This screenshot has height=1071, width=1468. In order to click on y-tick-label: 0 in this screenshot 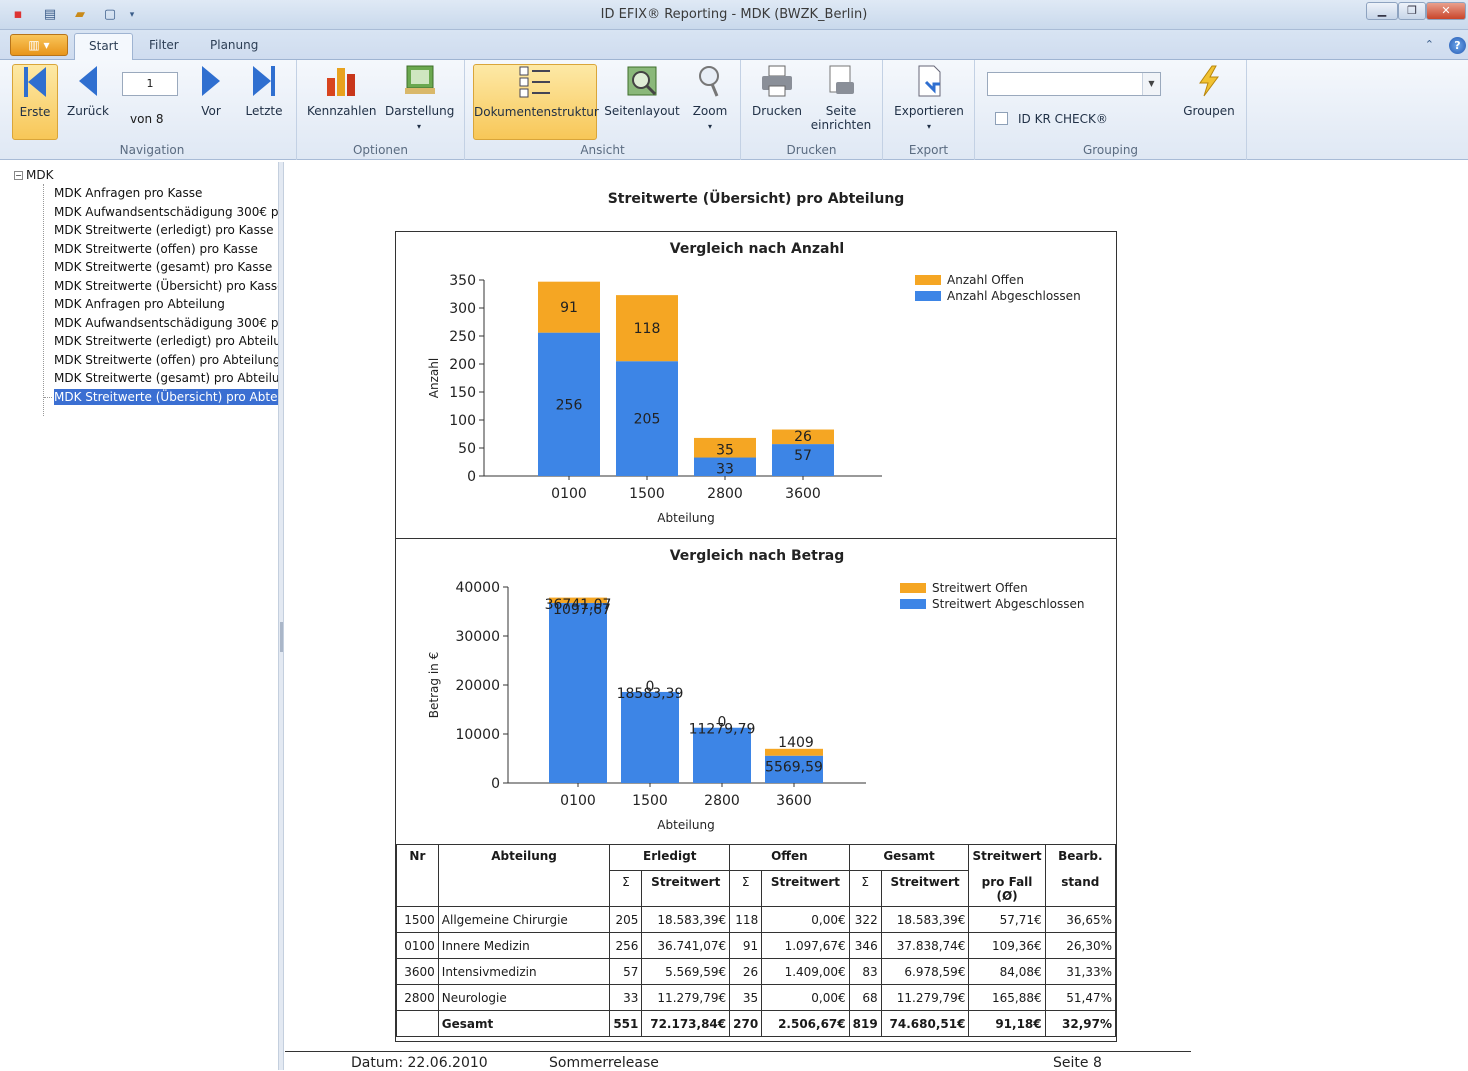, I will do `click(471, 477)`.